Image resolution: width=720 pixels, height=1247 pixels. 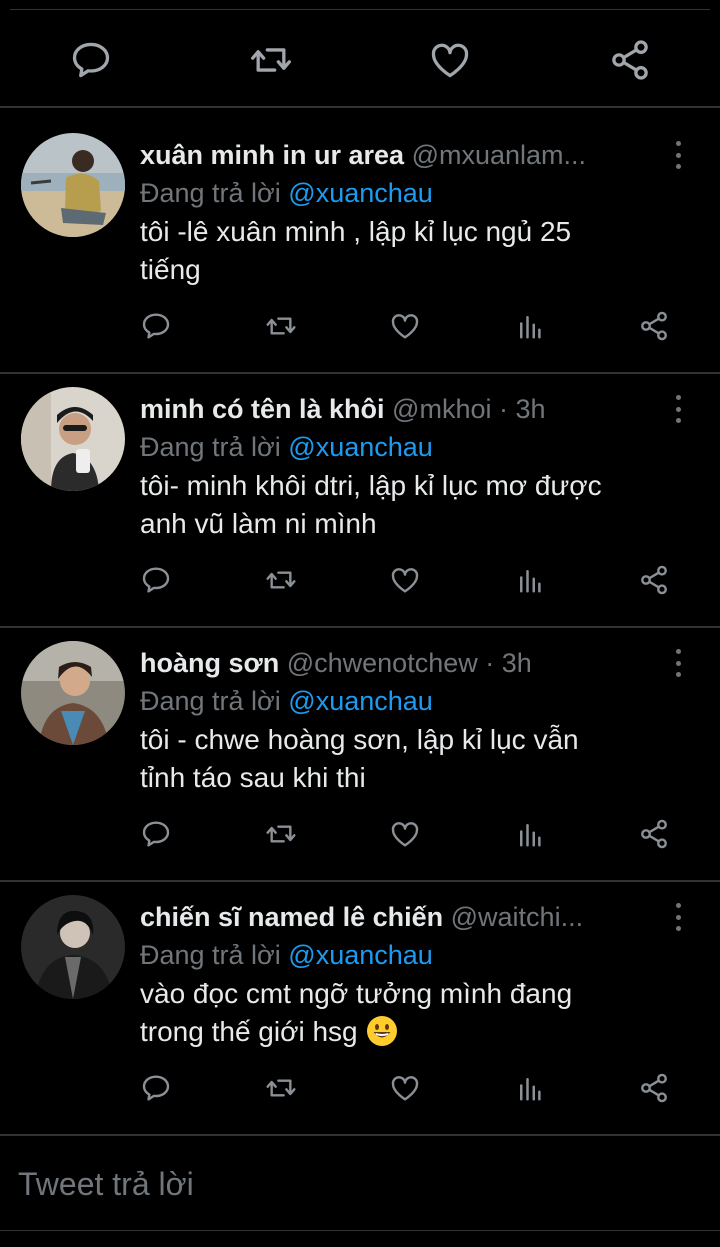 What do you see at coordinates (170, 269) in the screenshot?
I see `tweet-text-line: tiếng` at bounding box center [170, 269].